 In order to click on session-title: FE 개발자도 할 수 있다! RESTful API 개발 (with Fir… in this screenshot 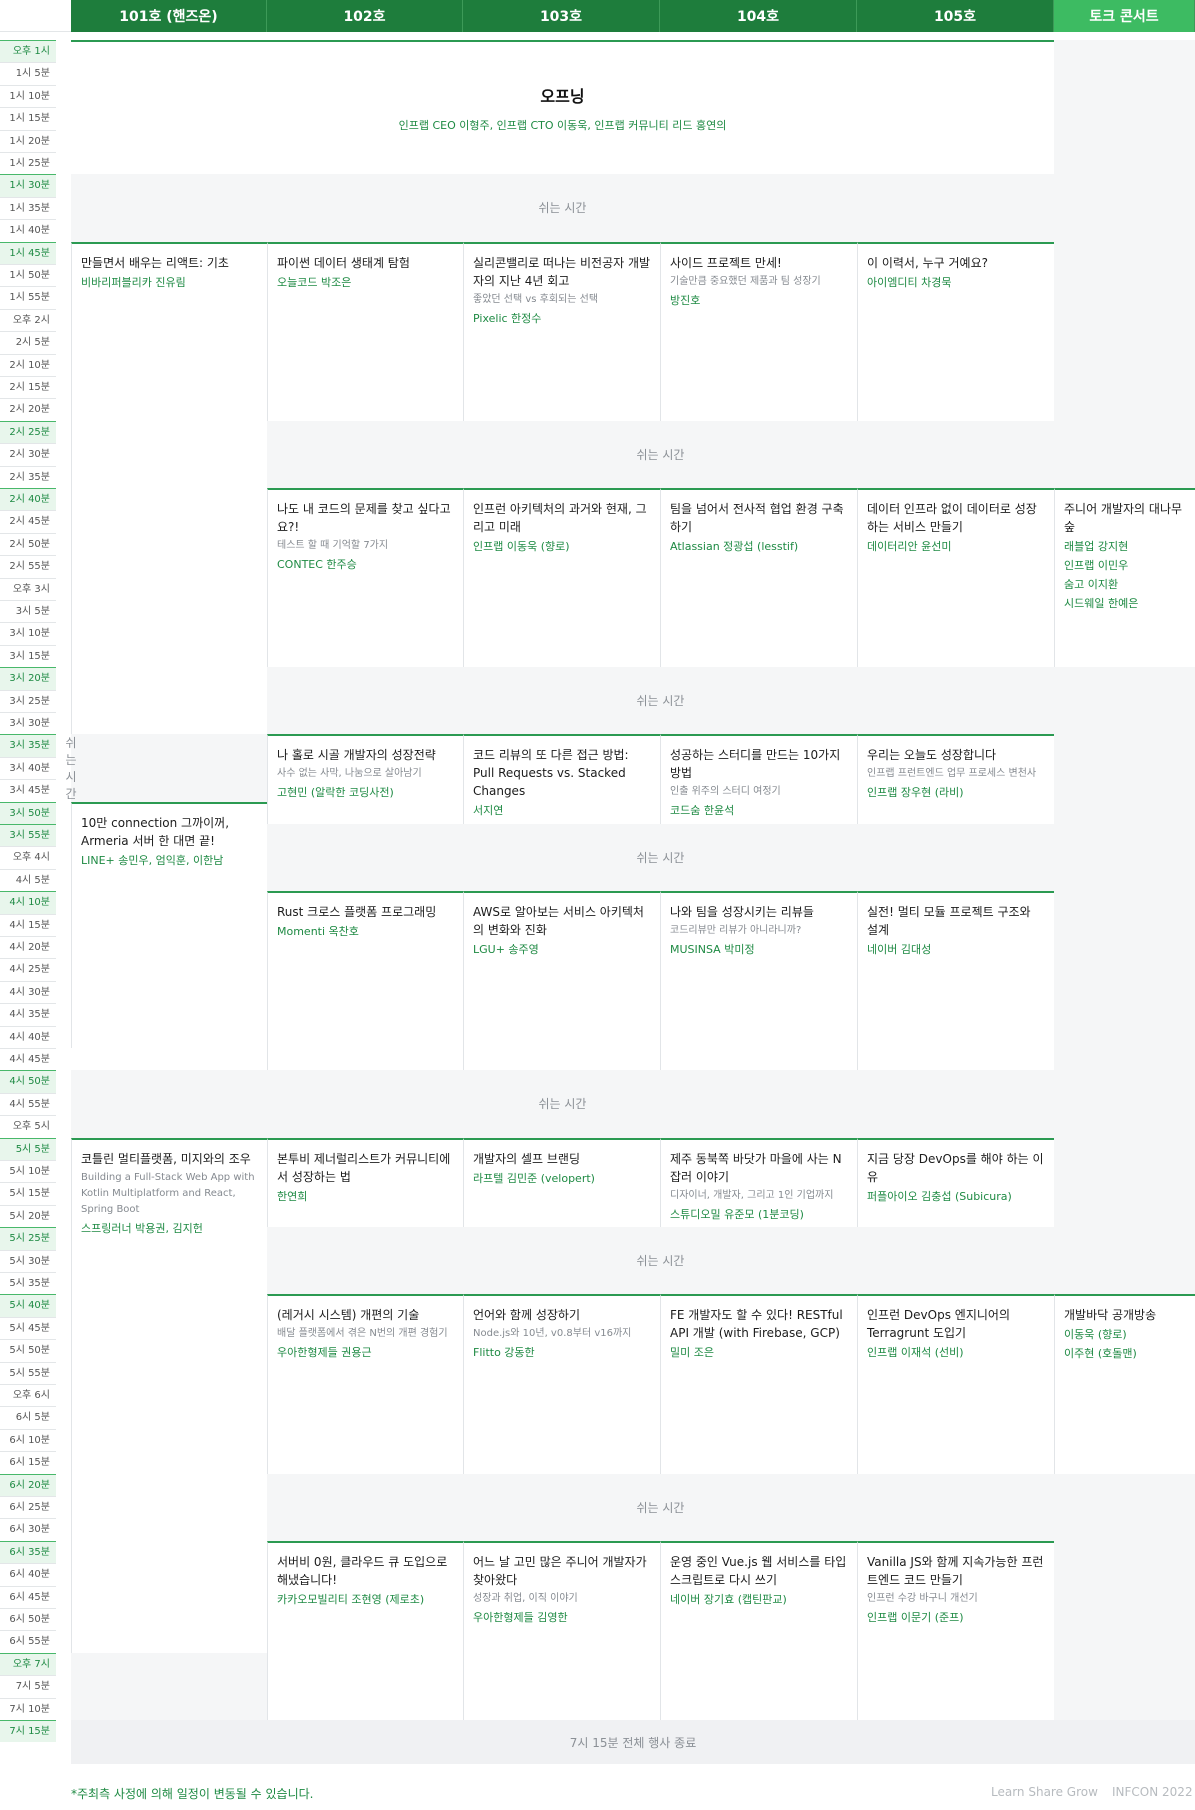, I will do `click(756, 1324)`.